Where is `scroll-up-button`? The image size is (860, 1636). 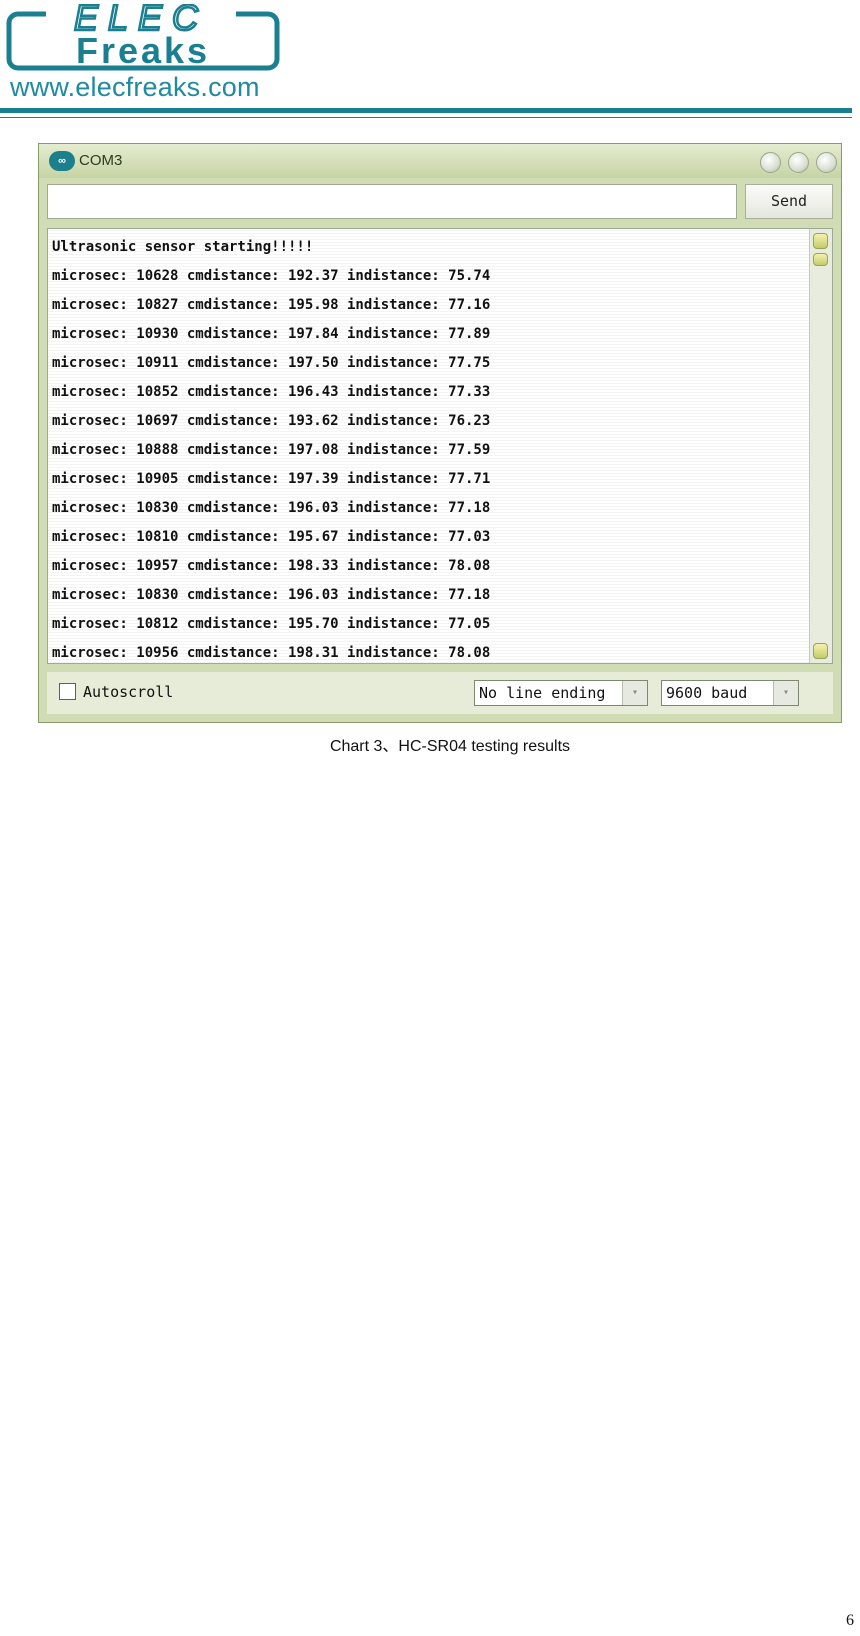
scroll-up-button is located at coordinates (820, 241).